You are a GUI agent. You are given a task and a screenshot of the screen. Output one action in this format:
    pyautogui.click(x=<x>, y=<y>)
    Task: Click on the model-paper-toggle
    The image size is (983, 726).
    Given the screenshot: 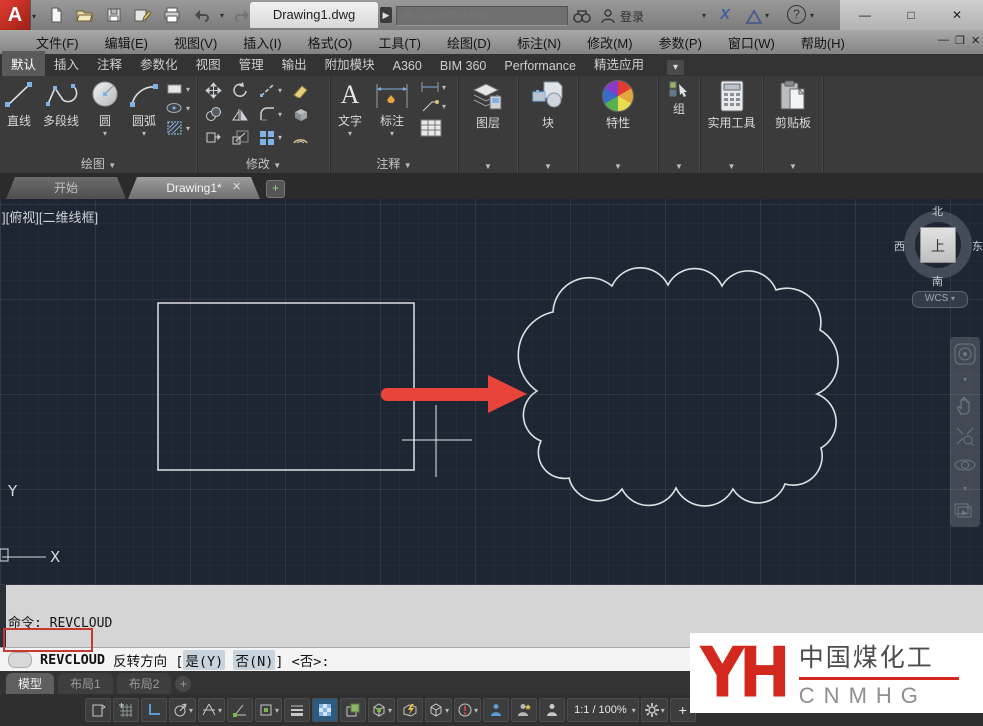 What is the action you would take?
    pyautogui.click(x=98, y=710)
    